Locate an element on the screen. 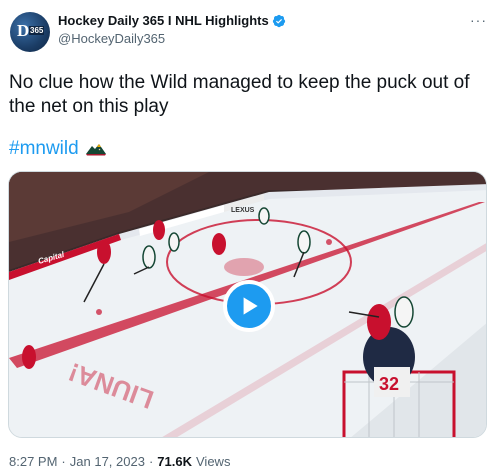  avatar-letter: D is located at coordinates (23, 30).